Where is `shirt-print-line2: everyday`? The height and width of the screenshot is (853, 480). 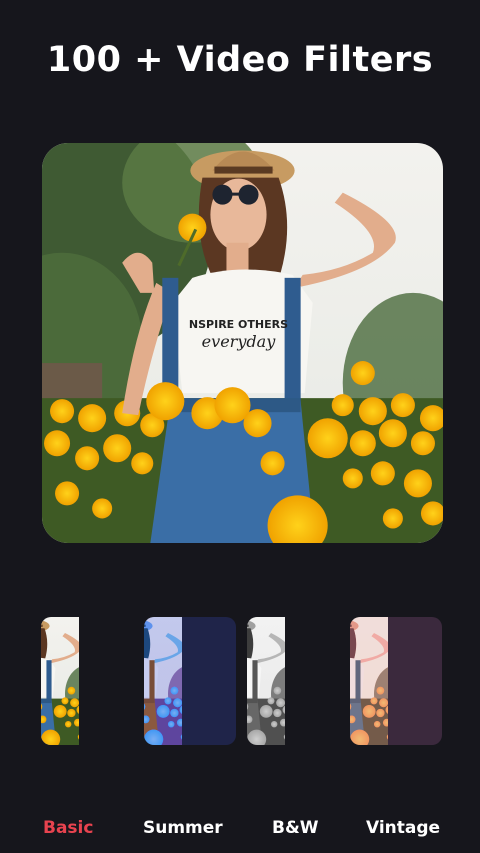
shirt-print-line2: everyday is located at coordinates (239, 341).